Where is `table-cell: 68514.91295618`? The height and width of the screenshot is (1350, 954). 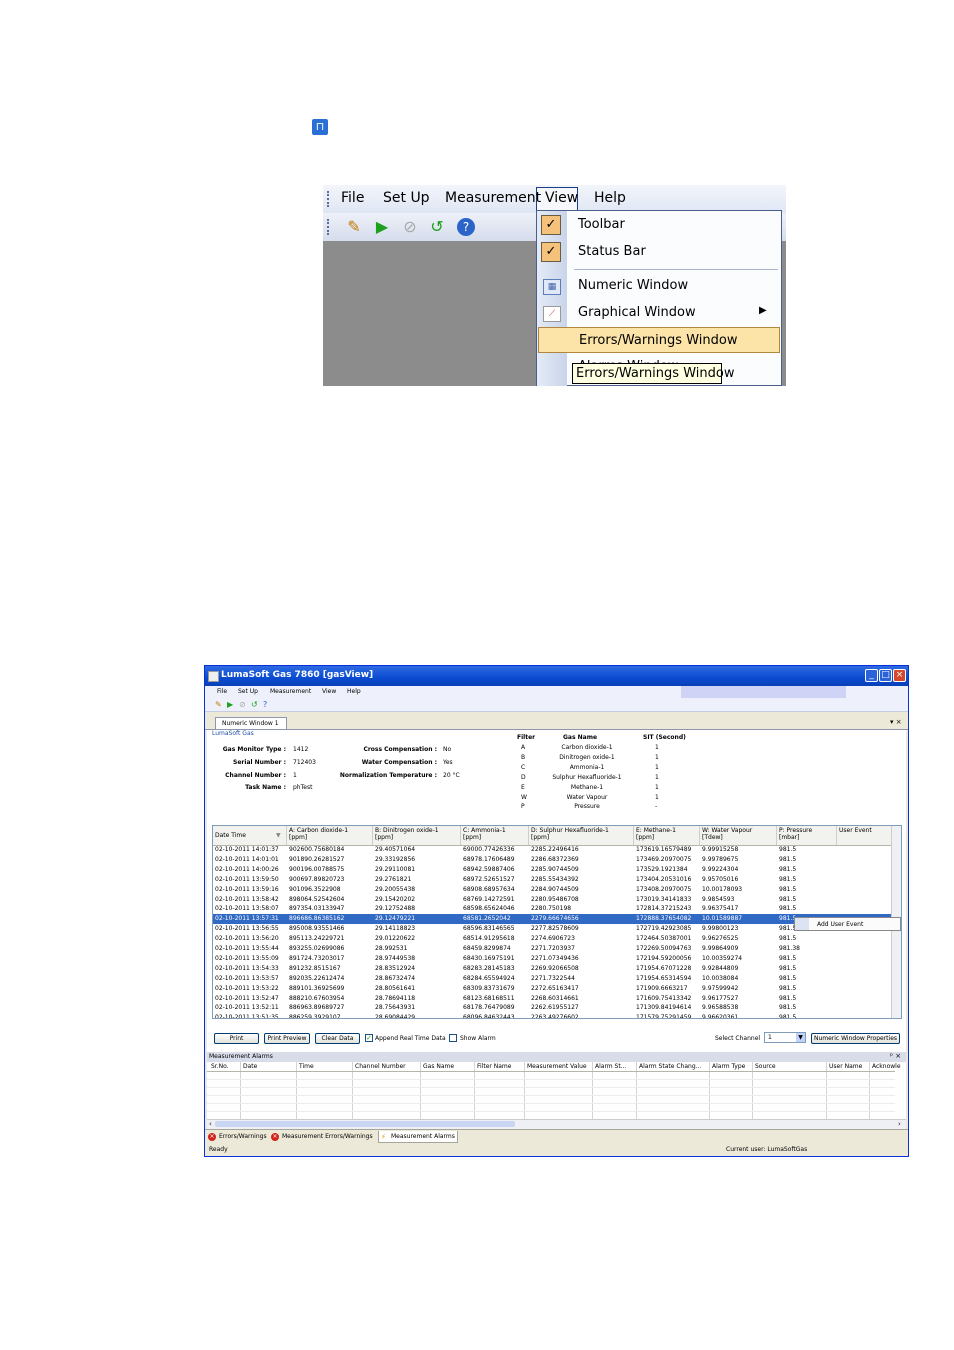 table-cell: 68514.91295618 is located at coordinates (489, 939).